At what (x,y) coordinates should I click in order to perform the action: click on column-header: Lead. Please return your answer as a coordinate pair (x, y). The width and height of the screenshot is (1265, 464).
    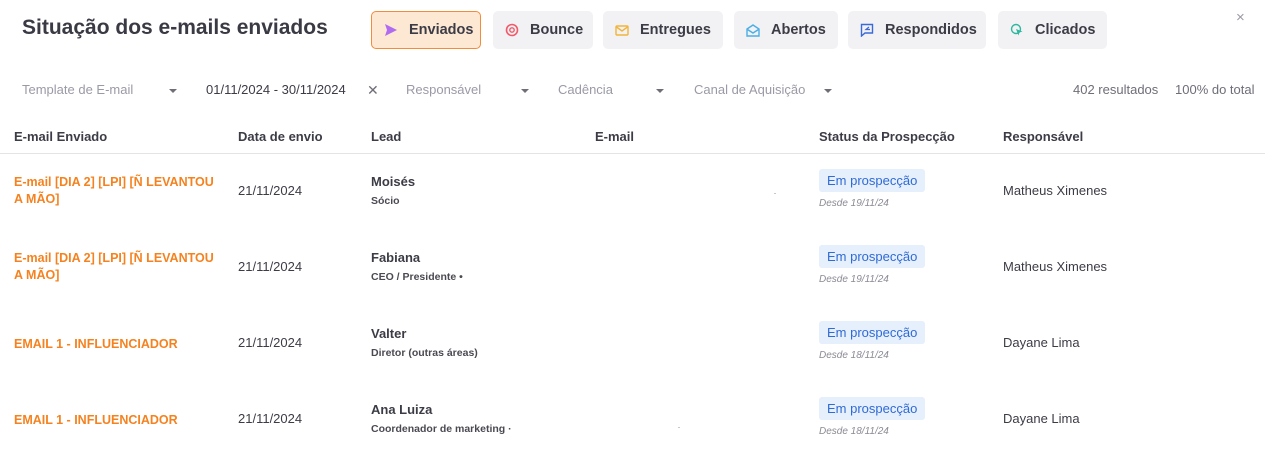
    Looking at the image, I should click on (386, 136).